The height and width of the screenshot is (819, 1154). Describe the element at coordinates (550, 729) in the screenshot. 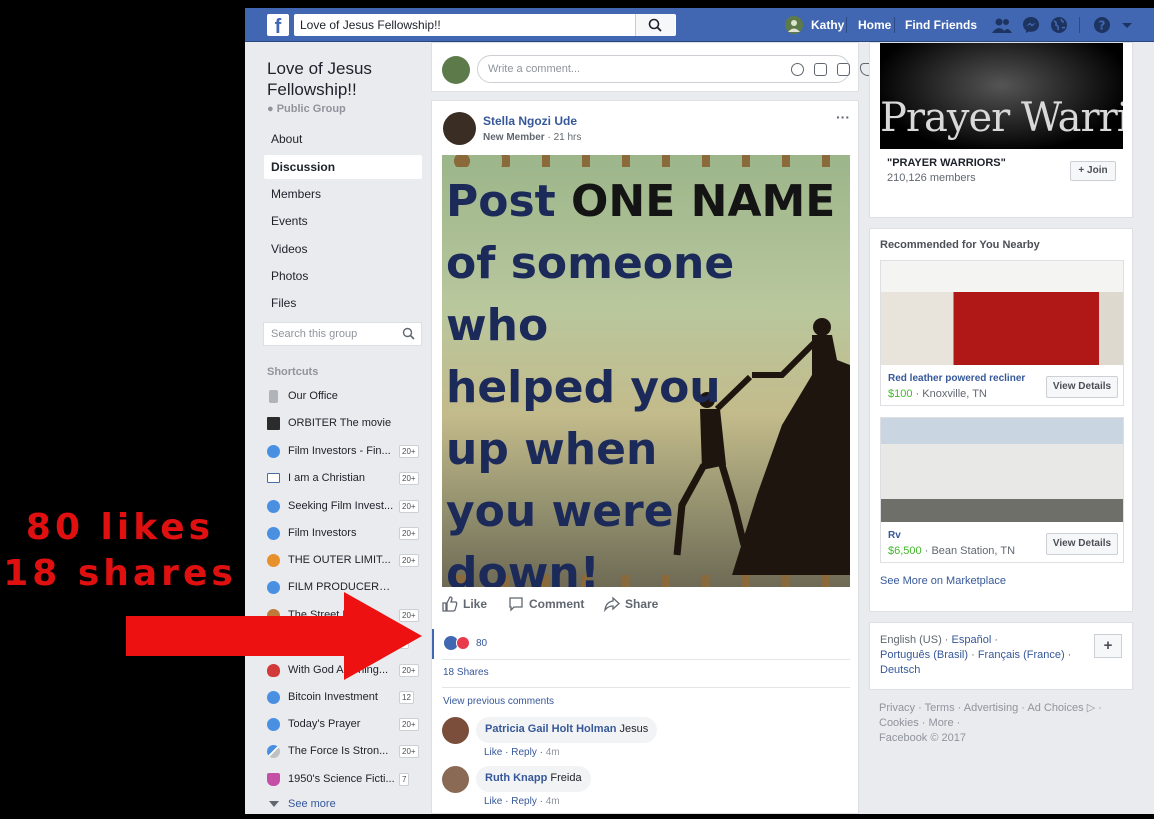

I see `comment-author: Patricia Gail Holt Holman` at that location.